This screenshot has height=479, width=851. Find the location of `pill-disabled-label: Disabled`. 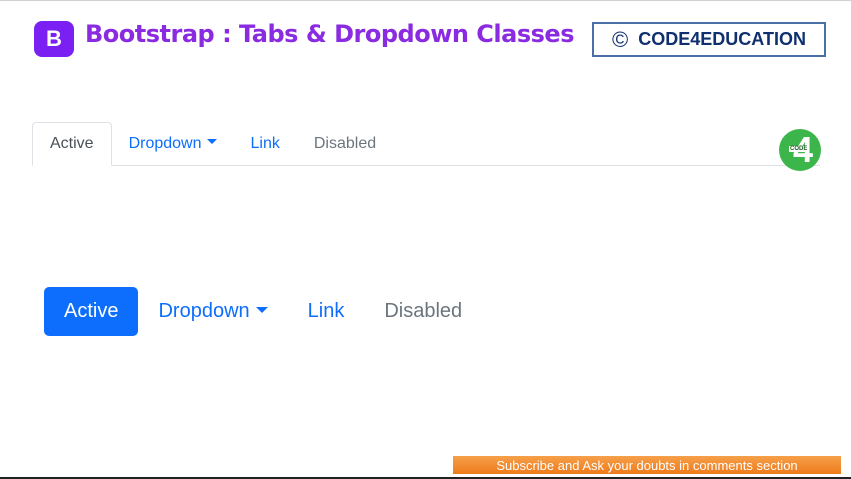

pill-disabled-label: Disabled is located at coordinates (423, 311).